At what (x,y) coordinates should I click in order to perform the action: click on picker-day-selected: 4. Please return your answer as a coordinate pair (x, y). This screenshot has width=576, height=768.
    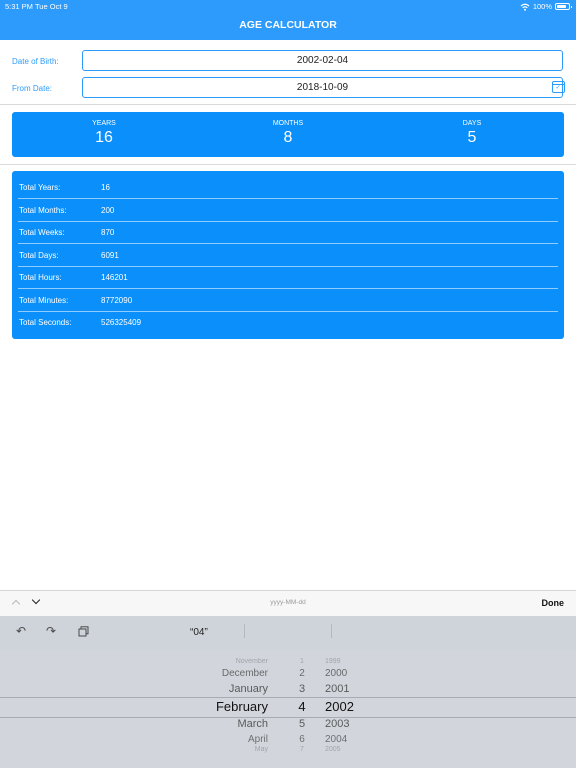
    Looking at the image, I should click on (302, 706).